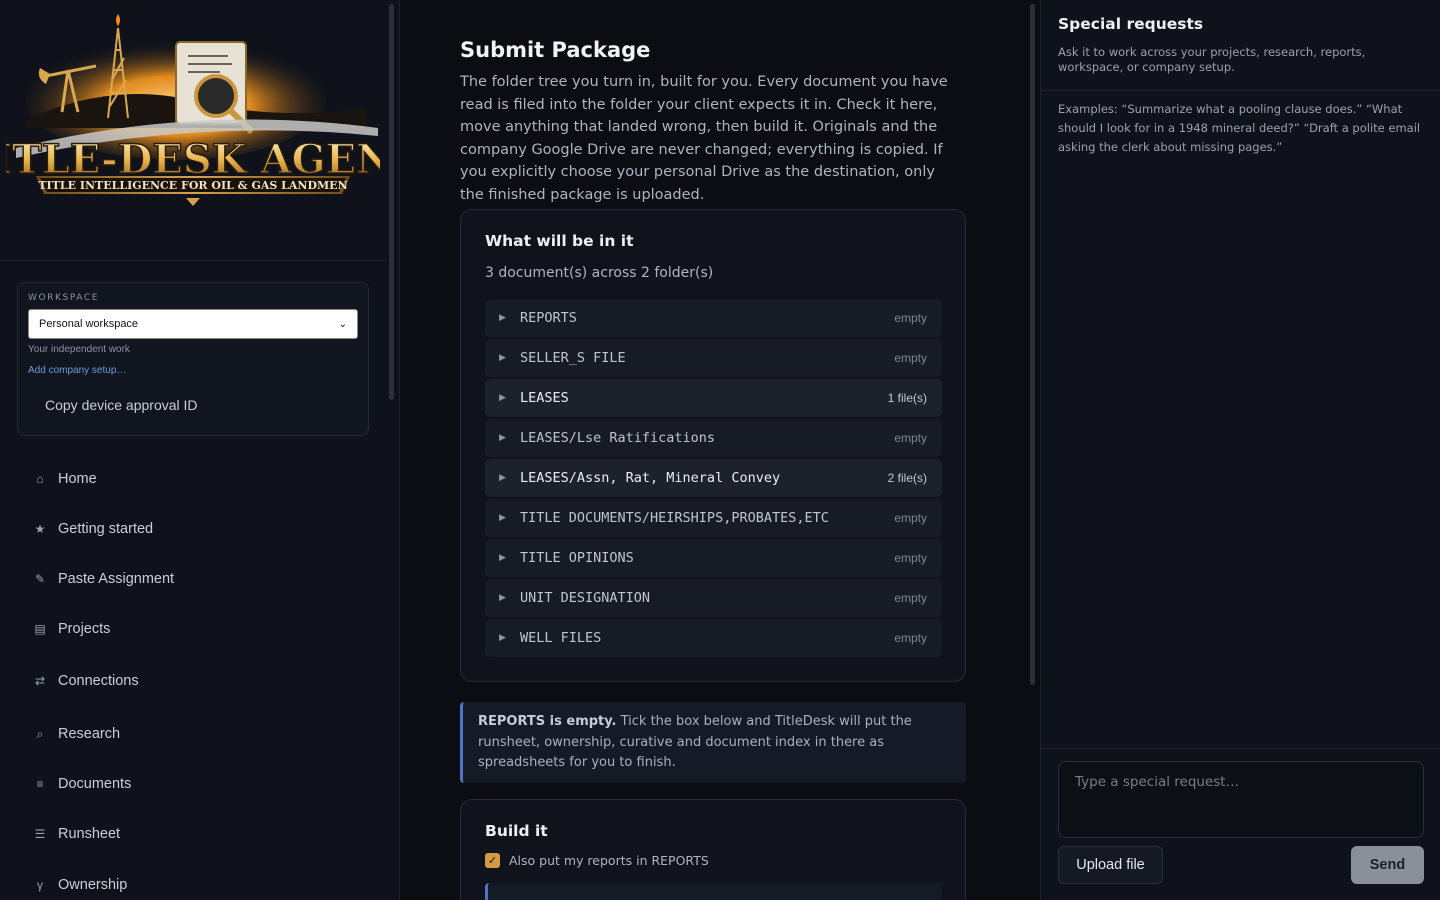 The width and height of the screenshot is (1440, 900). I want to click on nav-item-label: Research, so click(89, 734).